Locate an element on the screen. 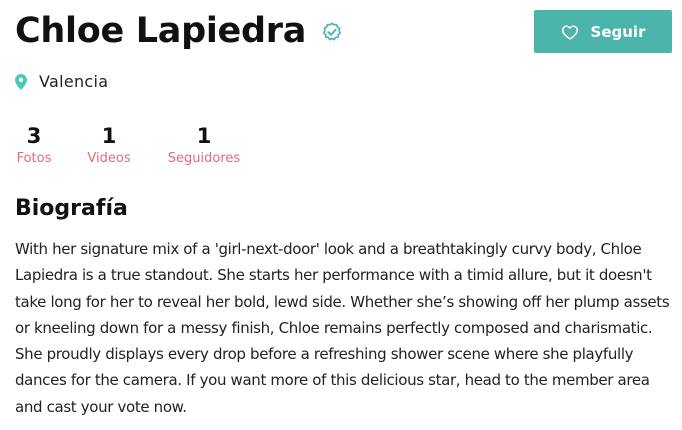  map-pin-icon is located at coordinates (21, 81).